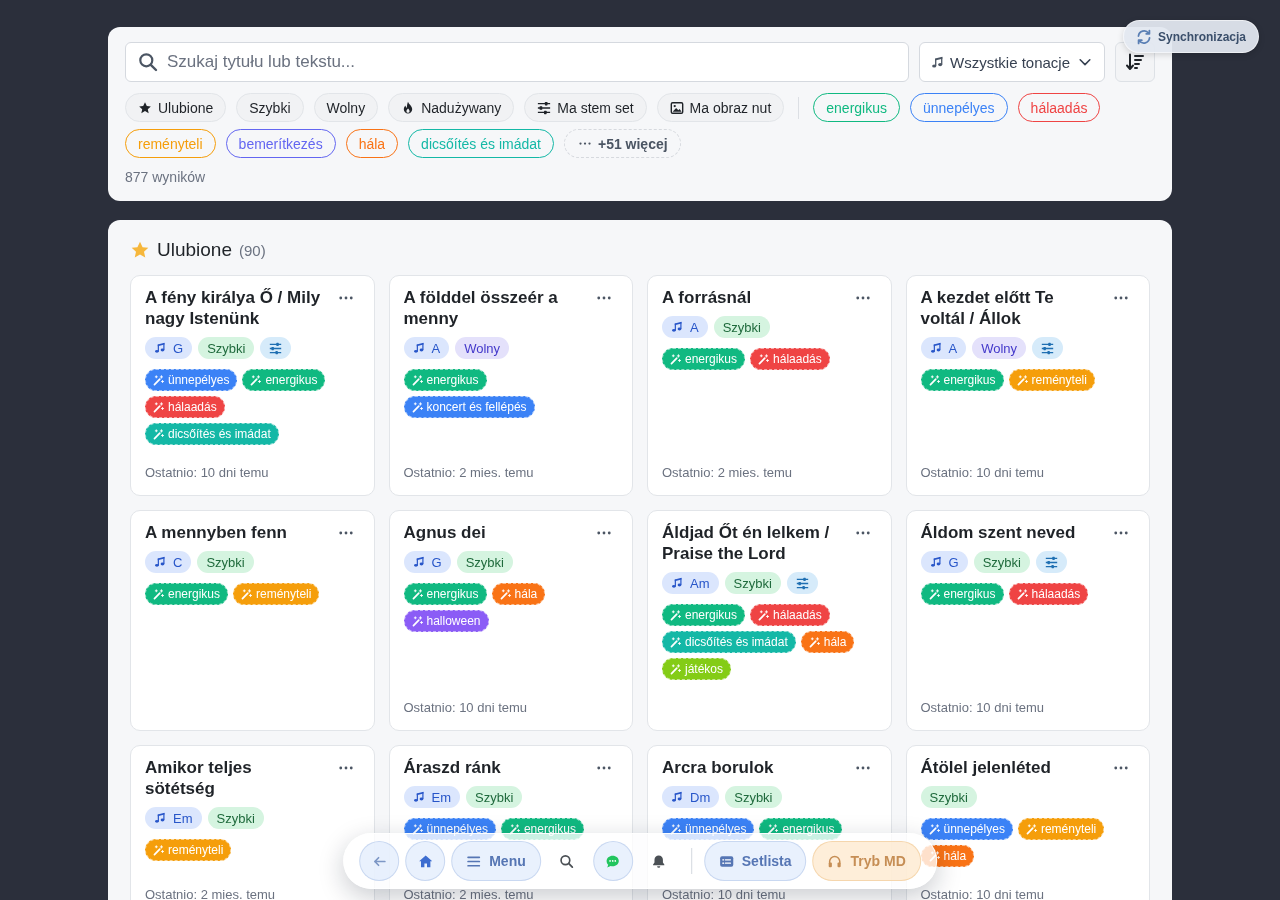 The height and width of the screenshot is (900, 1280). I want to click on song-card: Amikor teljes sötétség Em Szybki reményteli Ostatnio: 2 mies. temu, so click(252, 822).